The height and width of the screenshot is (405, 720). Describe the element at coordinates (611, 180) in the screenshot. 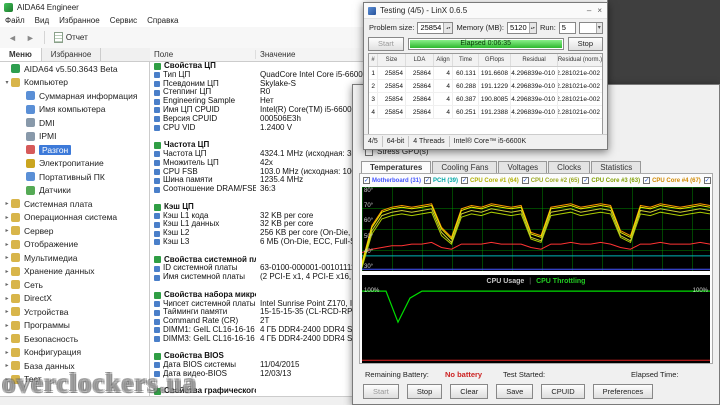

I see `legend-item: ✓ CPU Core #3 (63)` at that location.